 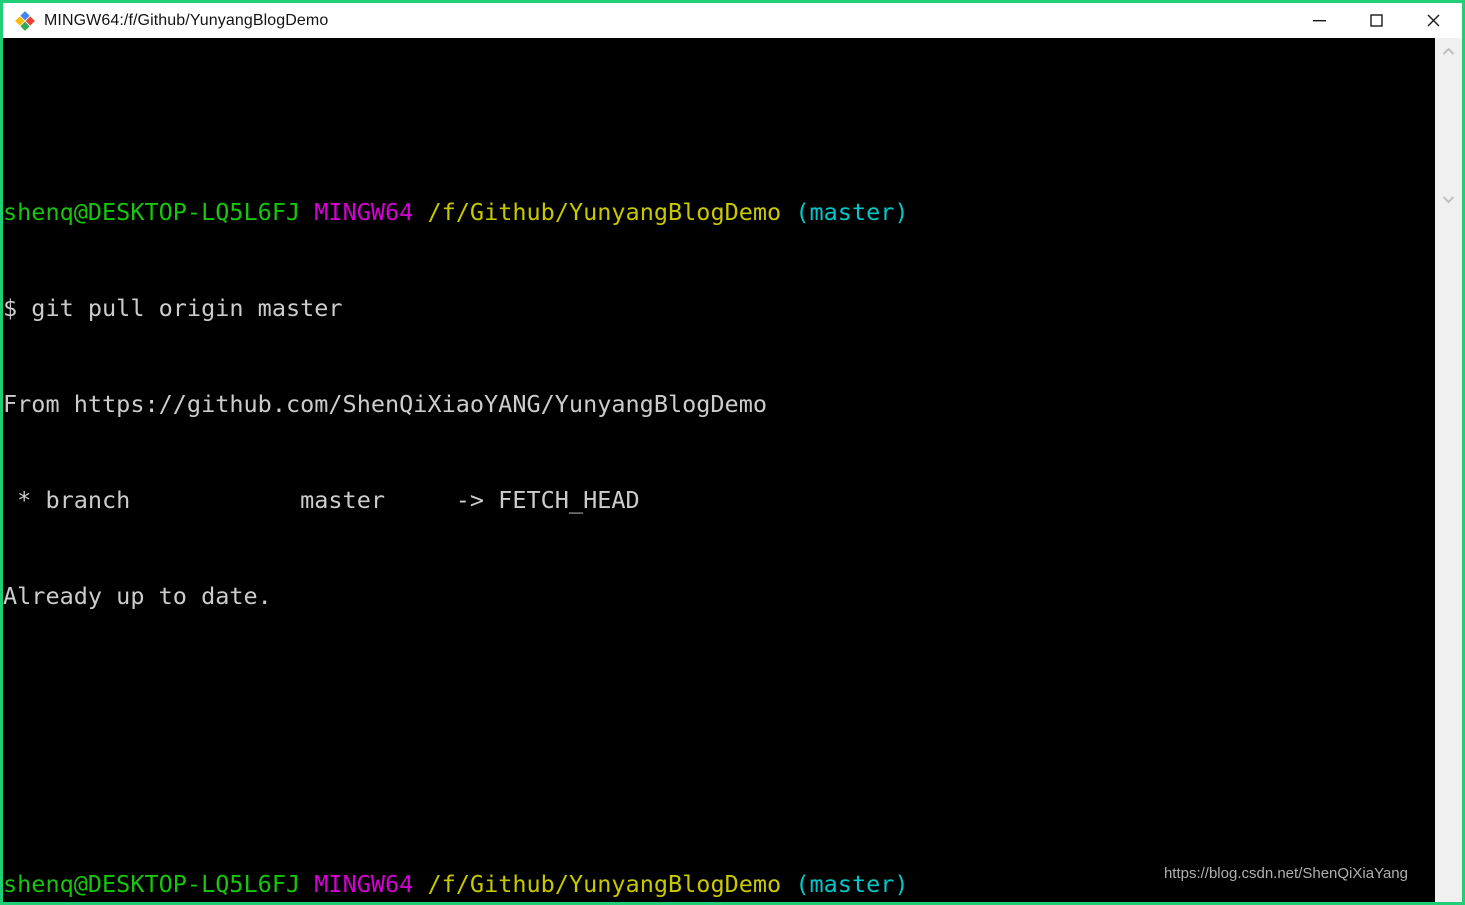 I want to click on command-line: $ git pull origin master, so click(x=173, y=308).